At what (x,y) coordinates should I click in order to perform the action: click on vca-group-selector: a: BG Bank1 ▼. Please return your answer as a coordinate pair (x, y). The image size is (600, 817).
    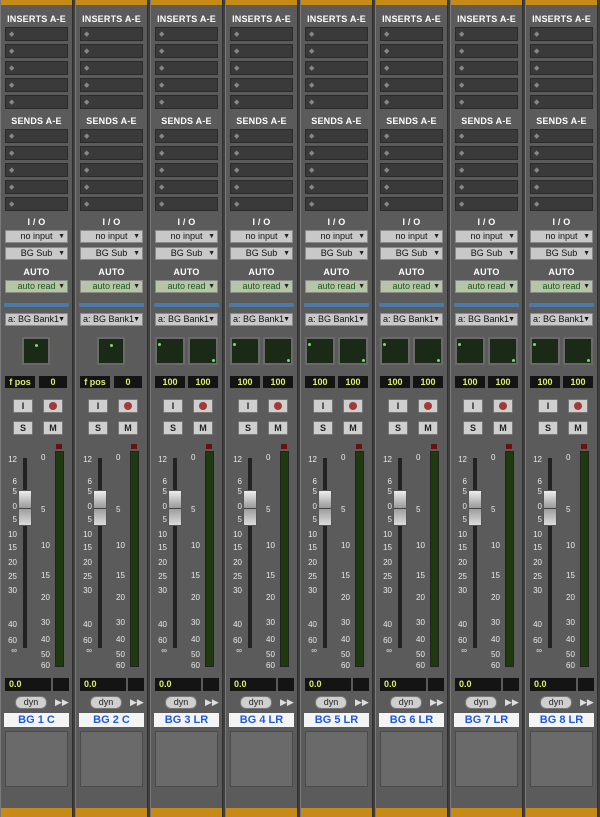
    Looking at the image, I should click on (186, 319).